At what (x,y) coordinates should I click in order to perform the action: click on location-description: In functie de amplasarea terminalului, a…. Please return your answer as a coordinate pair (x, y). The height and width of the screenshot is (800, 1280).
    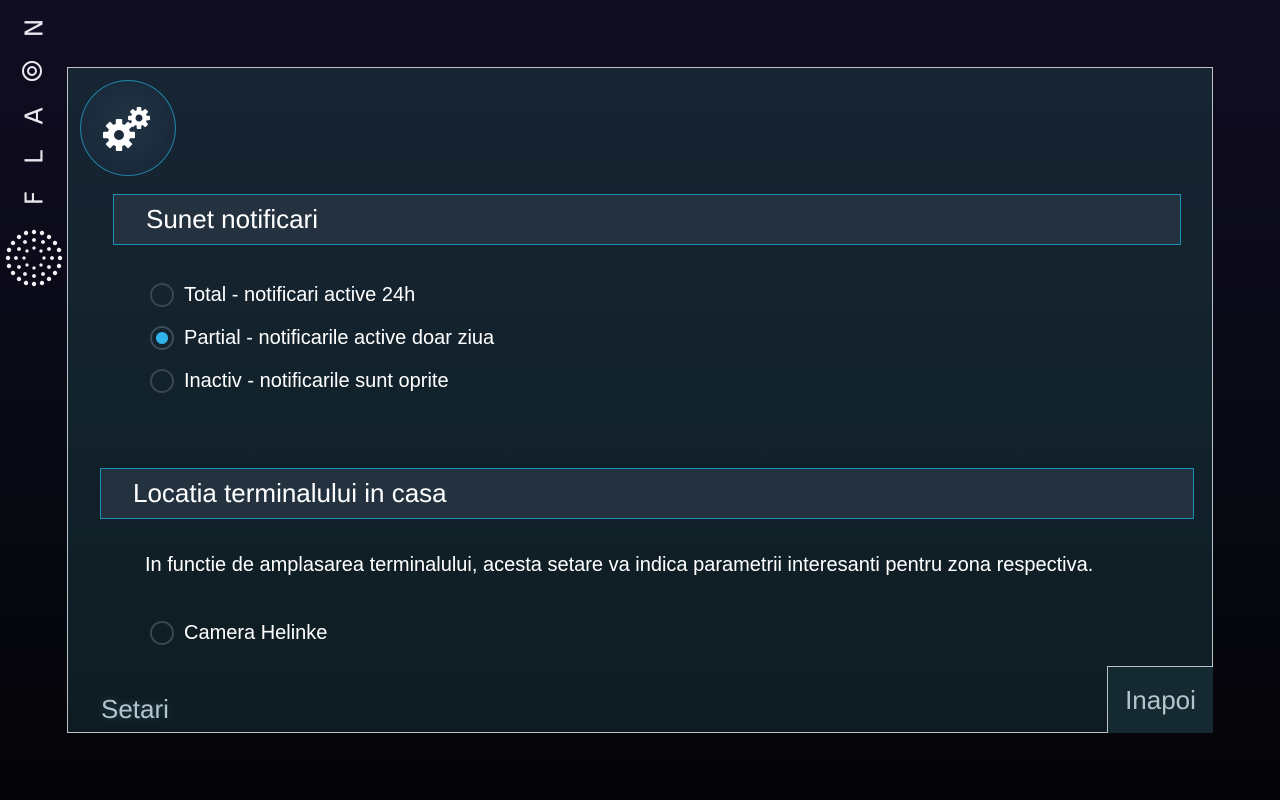
    Looking at the image, I should click on (619, 565).